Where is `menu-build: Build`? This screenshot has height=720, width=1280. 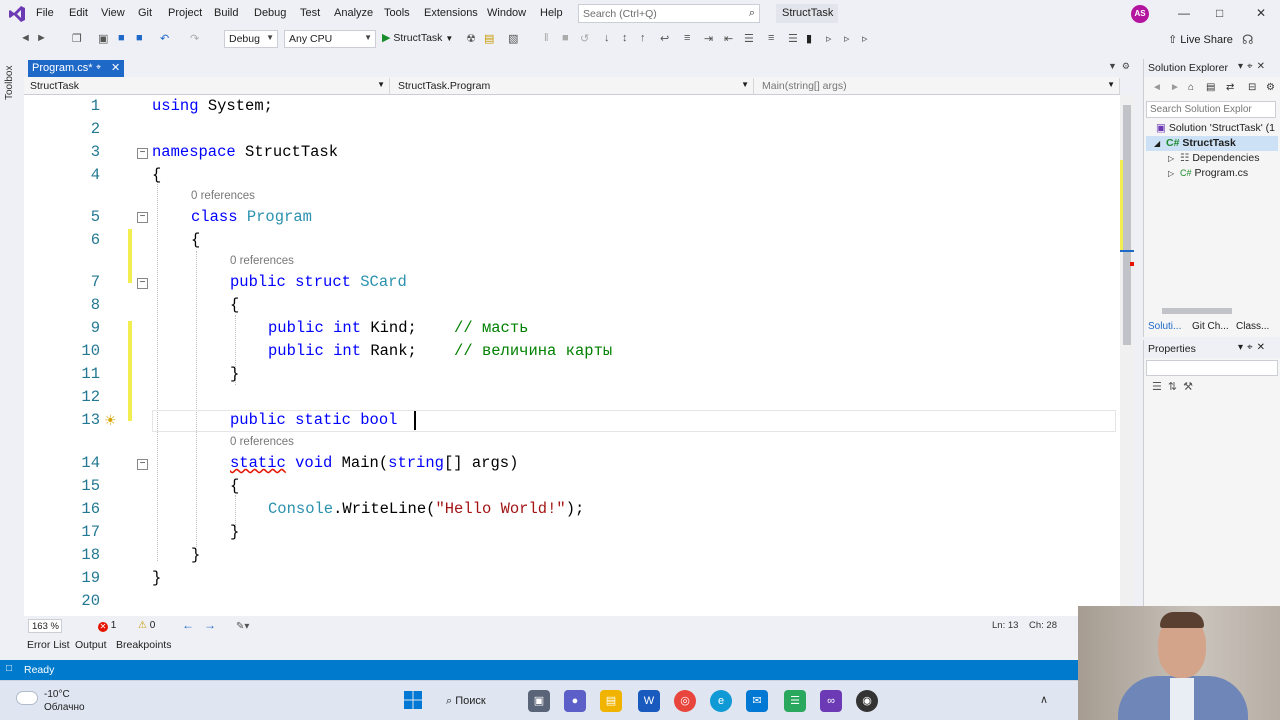 menu-build: Build is located at coordinates (226, 13).